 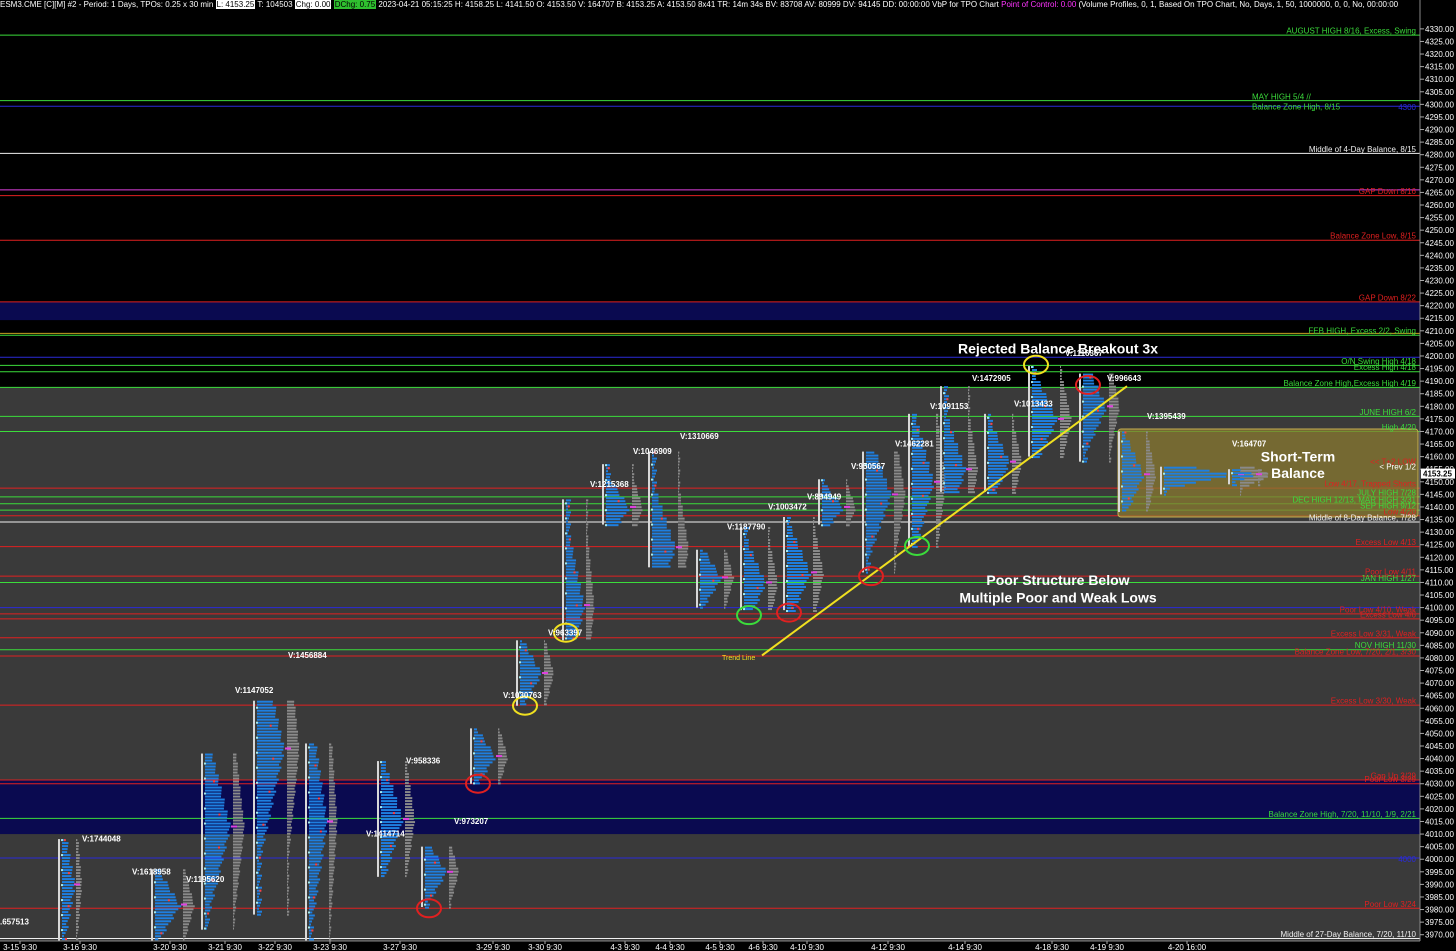 What do you see at coordinates (1298, 457) in the screenshot?
I see `balance-label-1: Short-Term` at bounding box center [1298, 457].